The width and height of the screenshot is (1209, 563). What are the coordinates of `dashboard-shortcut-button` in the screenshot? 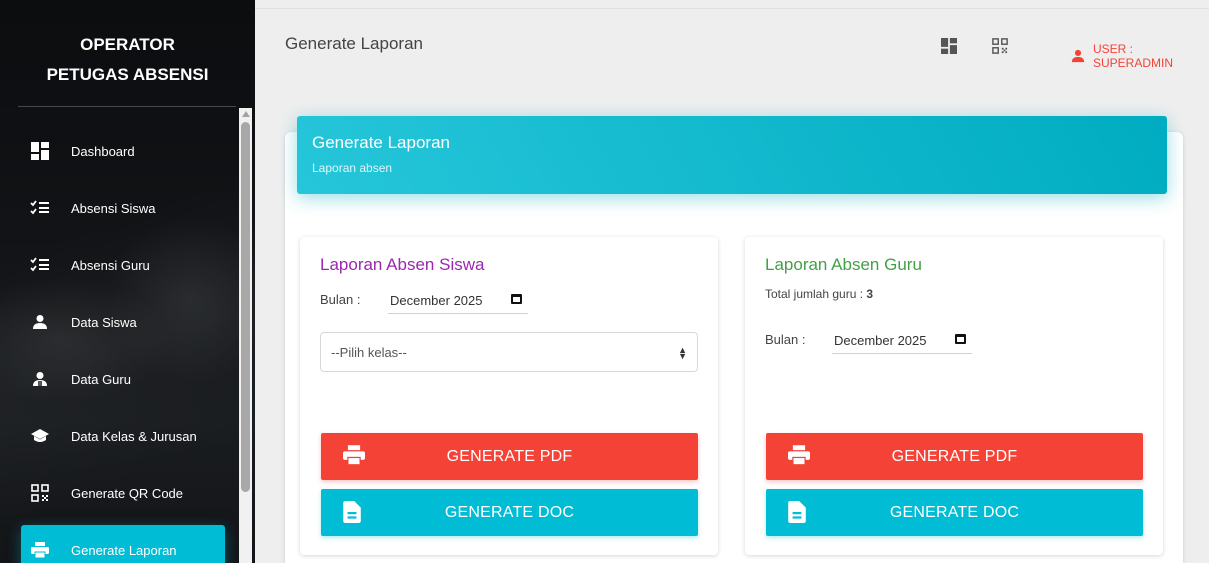 It's located at (949, 48).